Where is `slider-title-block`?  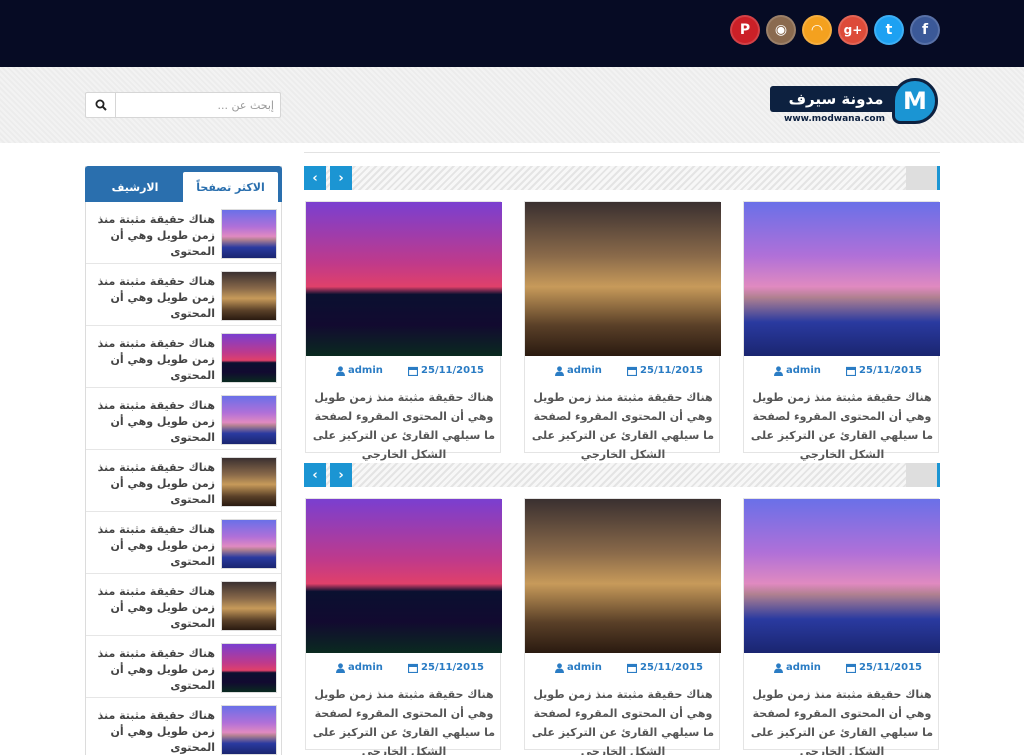 slider-title-block is located at coordinates (923, 475).